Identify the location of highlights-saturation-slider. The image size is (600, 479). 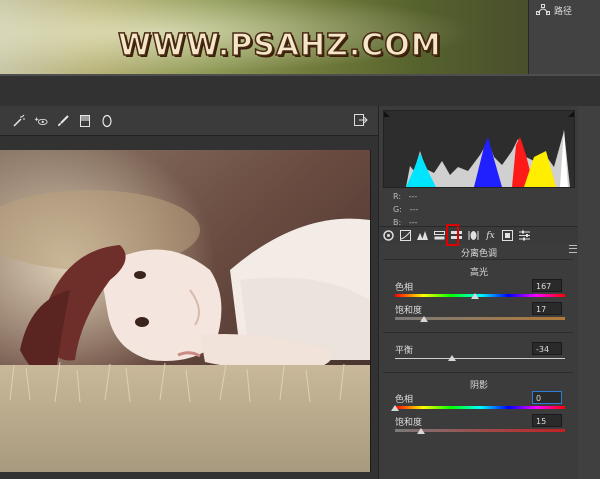
(480, 319).